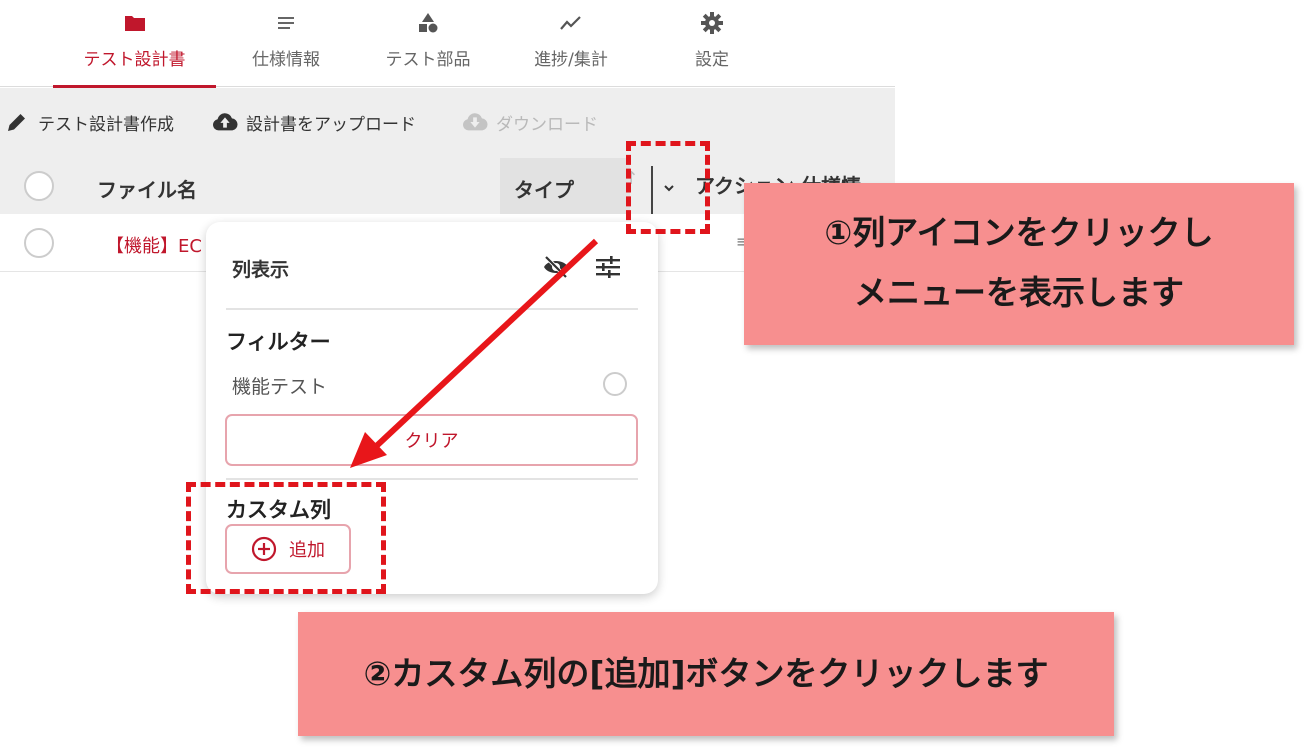  I want to click on column-display-title: 列表示, so click(261, 270).